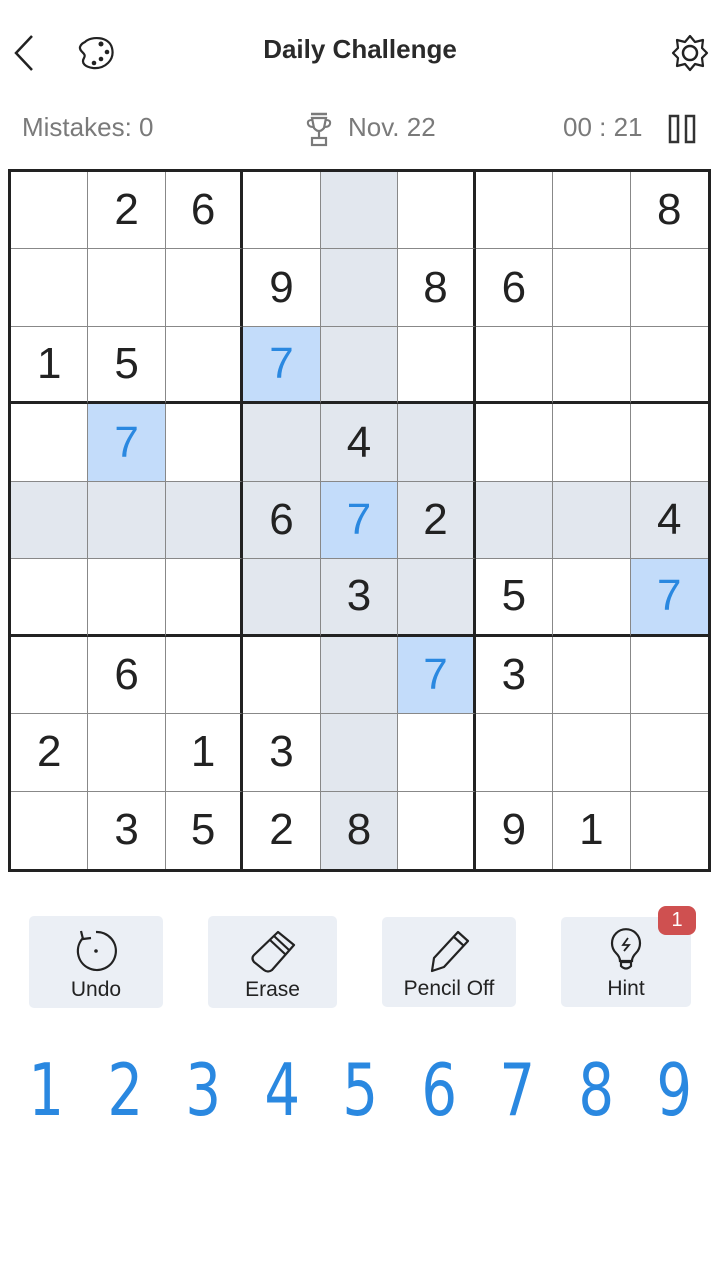  I want to click on undo-label: Undo, so click(96, 989).